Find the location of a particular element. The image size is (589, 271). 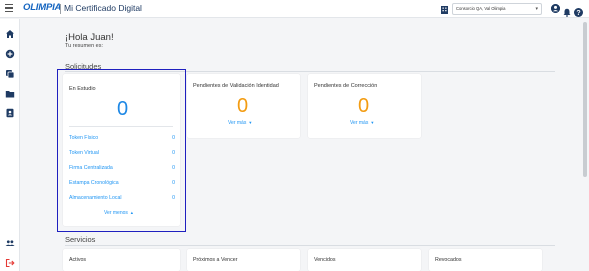

card-title: Vencidos is located at coordinates (325, 260).